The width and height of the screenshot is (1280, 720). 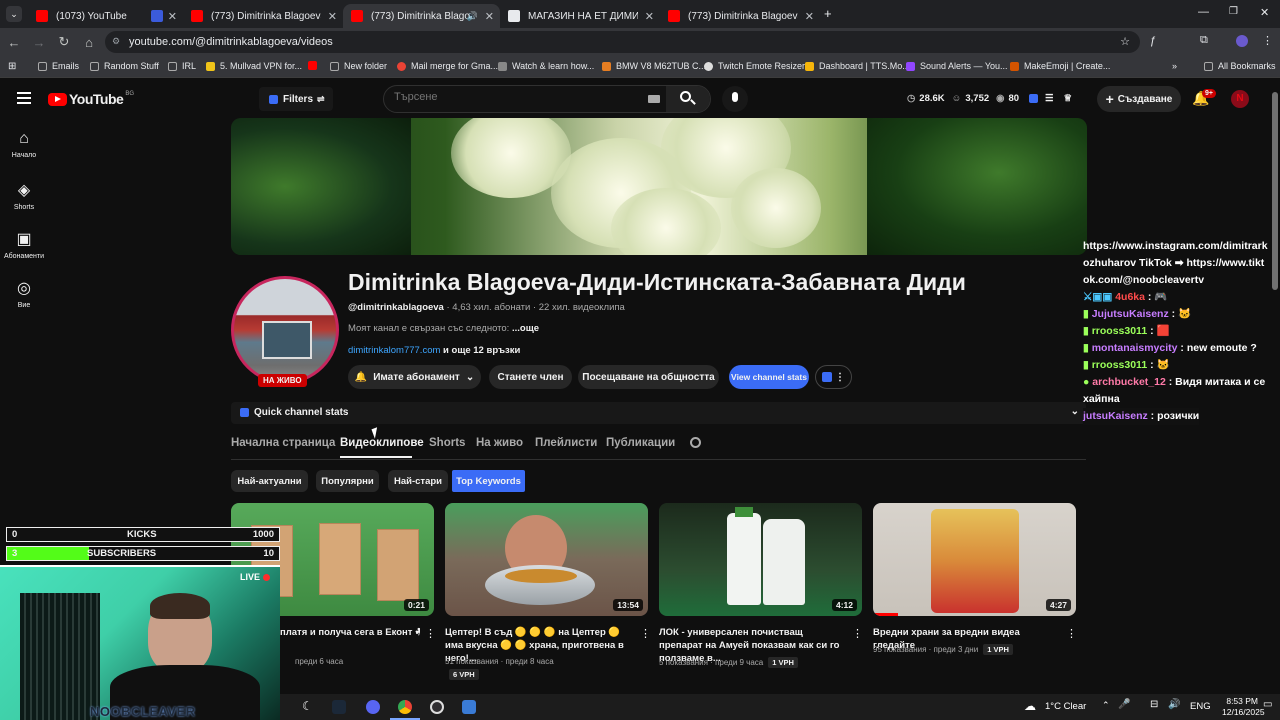 What do you see at coordinates (530, 377) in the screenshot?
I see `join-button: Станете член` at bounding box center [530, 377].